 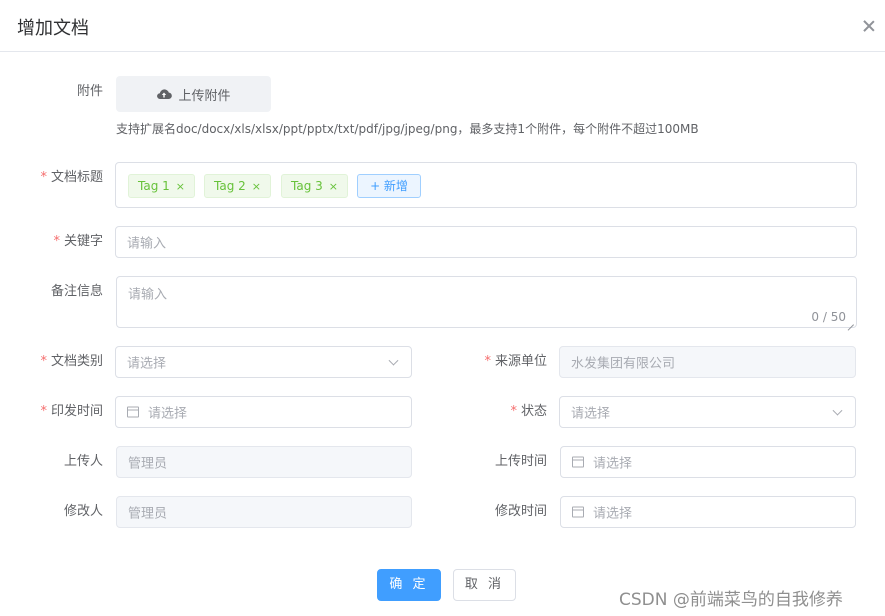 What do you see at coordinates (83, 461) in the screenshot?
I see `uploader-label: 上传人` at bounding box center [83, 461].